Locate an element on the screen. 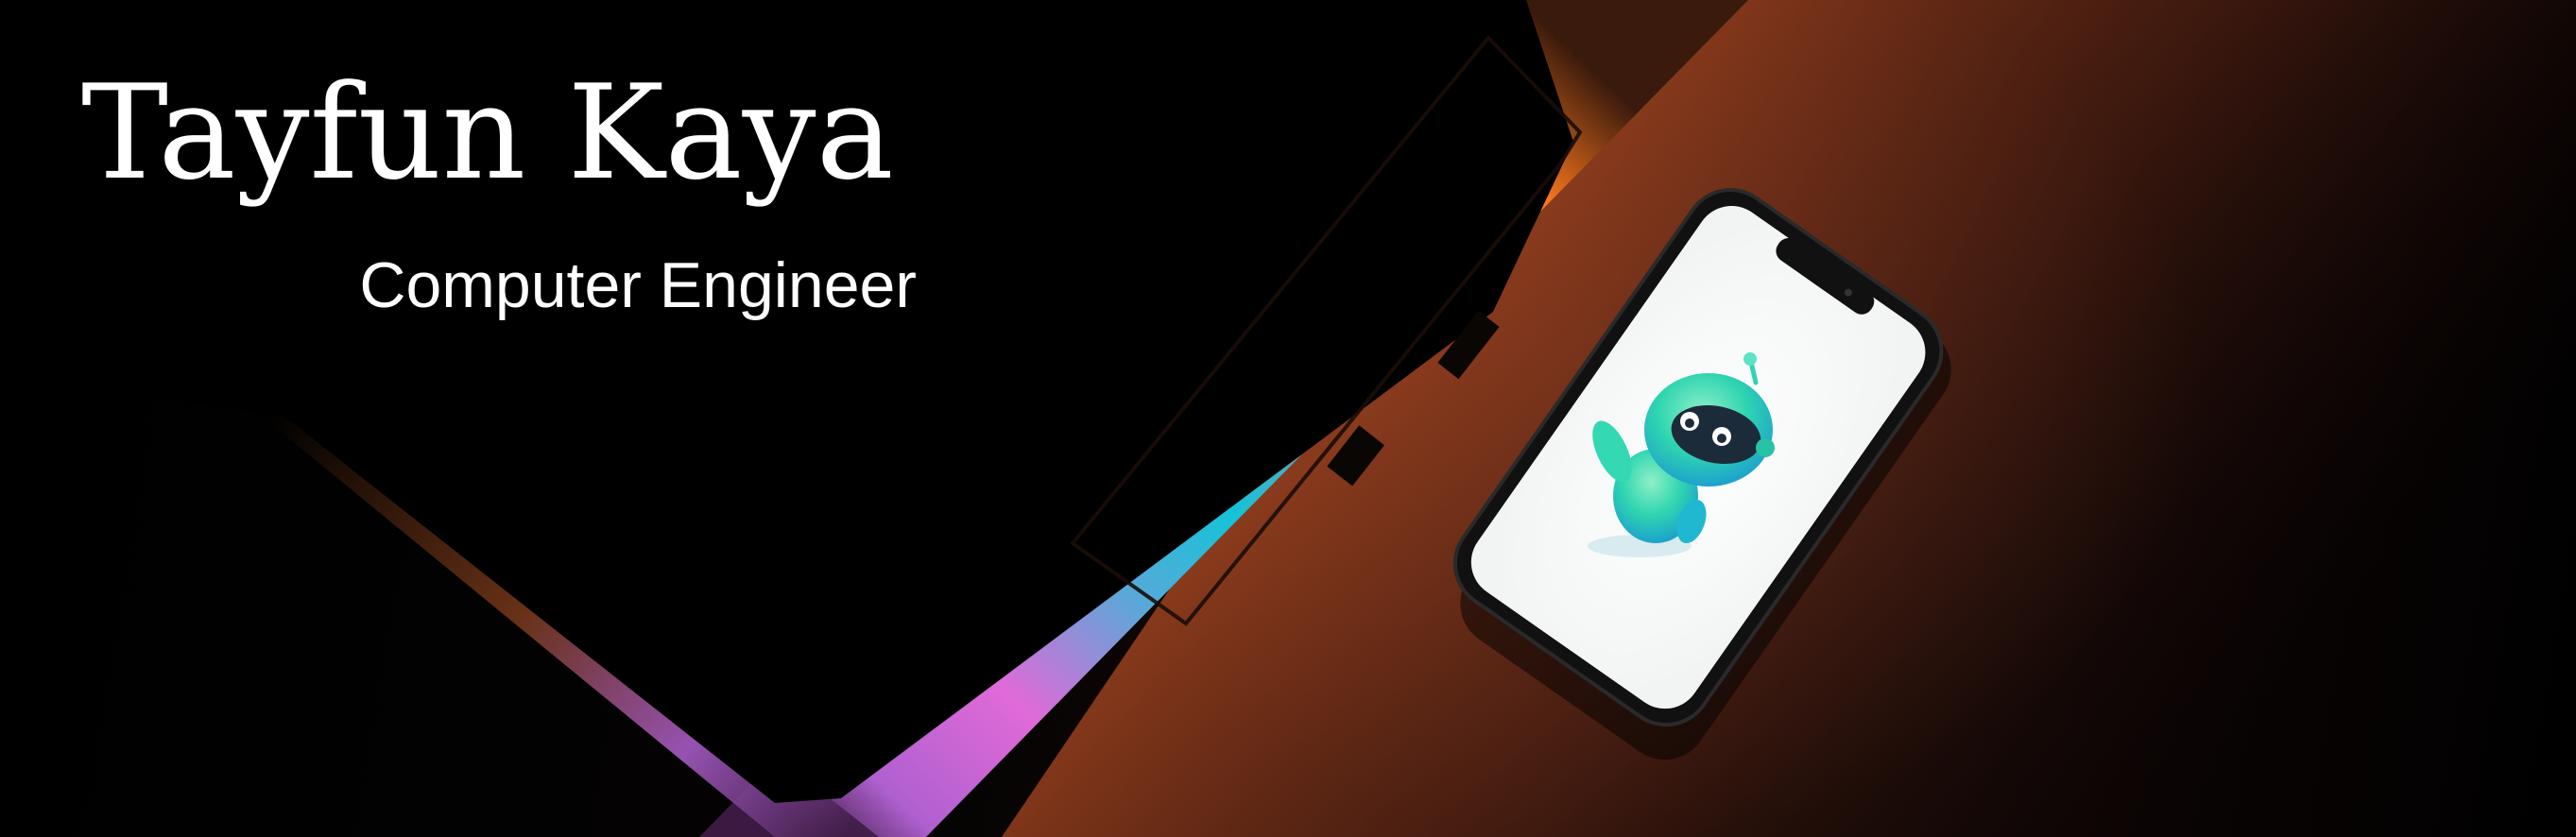 The image size is (2576, 837). role-subtitle: Computer Engineer is located at coordinates (638, 285).